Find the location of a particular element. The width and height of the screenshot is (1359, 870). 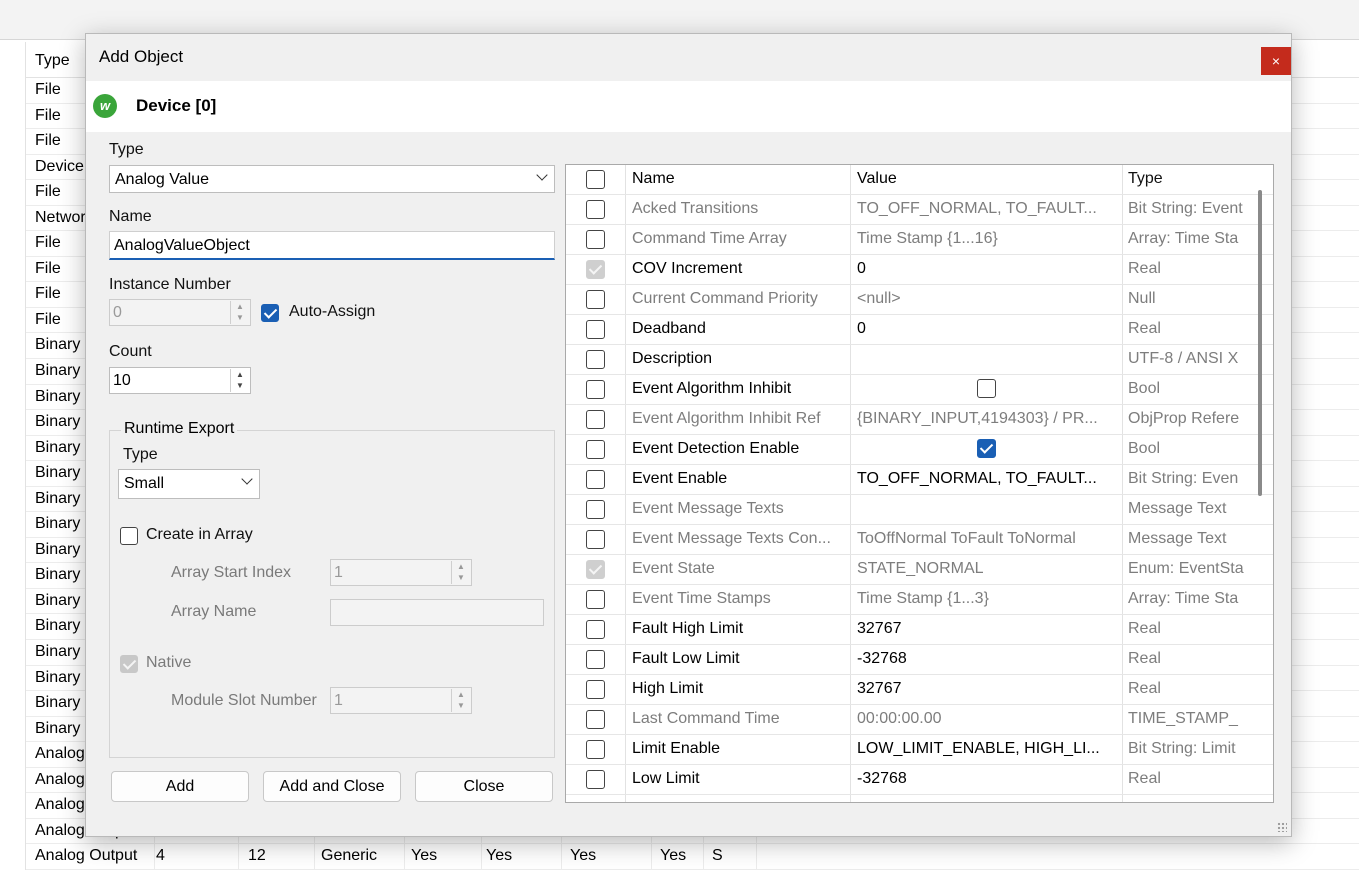

runtime-type-select: Small is located at coordinates (189, 484).